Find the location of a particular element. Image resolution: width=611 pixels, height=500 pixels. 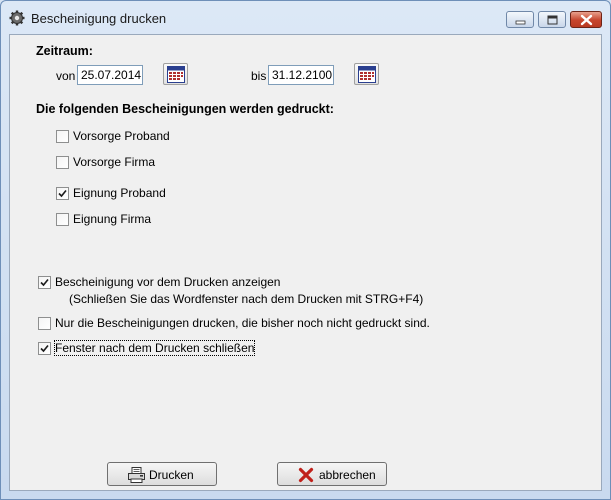

period-heading: Zeitraum: is located at coordinates (64, 51).